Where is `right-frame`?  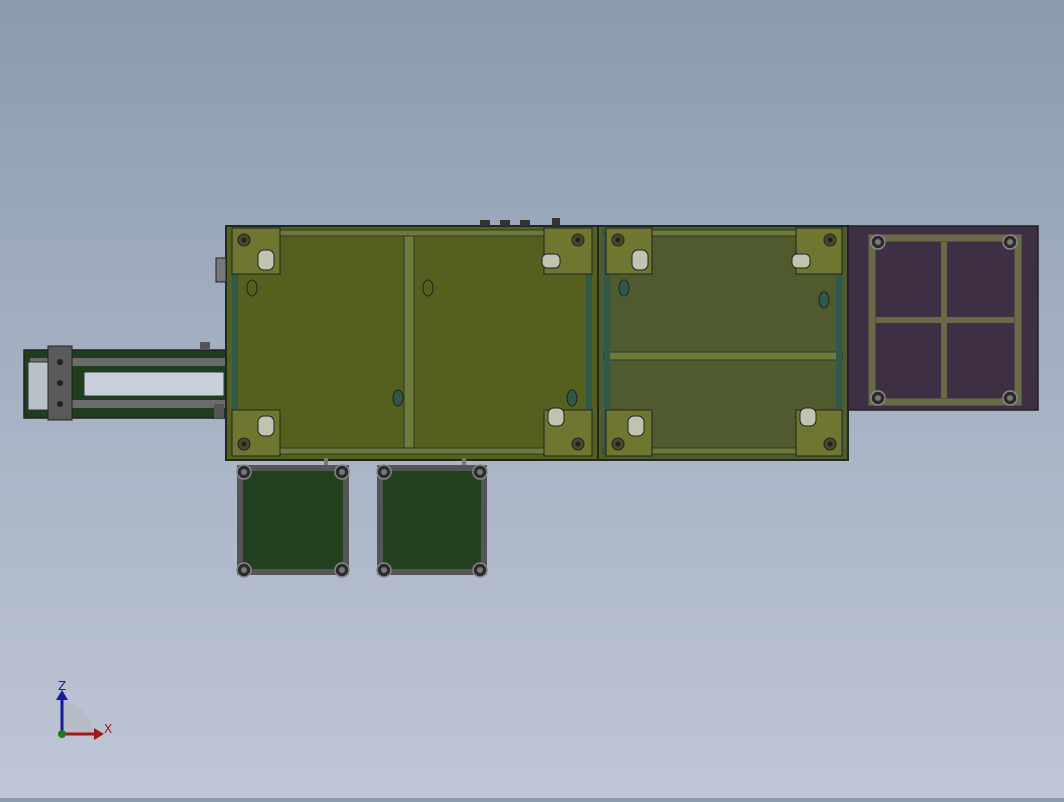 right-frame is located at coordinates (730, 343).